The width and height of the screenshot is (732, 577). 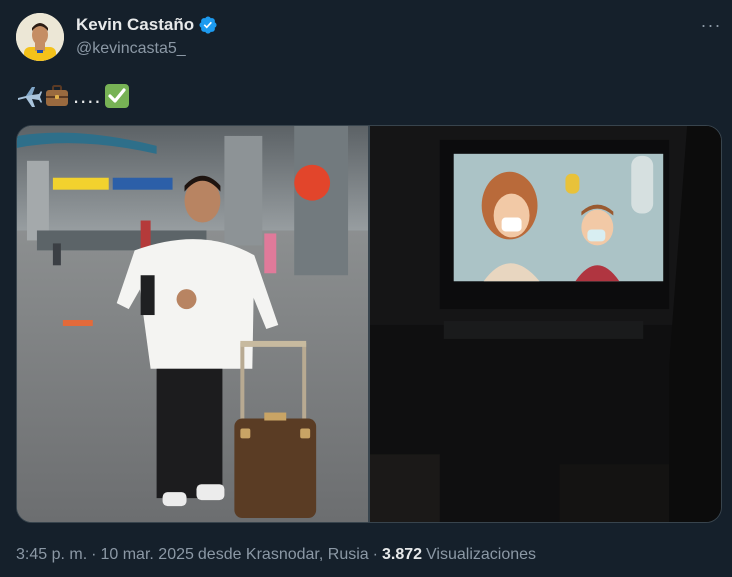 I want to click on display-name: Kevin Castaño, so click(x=135, y=25).